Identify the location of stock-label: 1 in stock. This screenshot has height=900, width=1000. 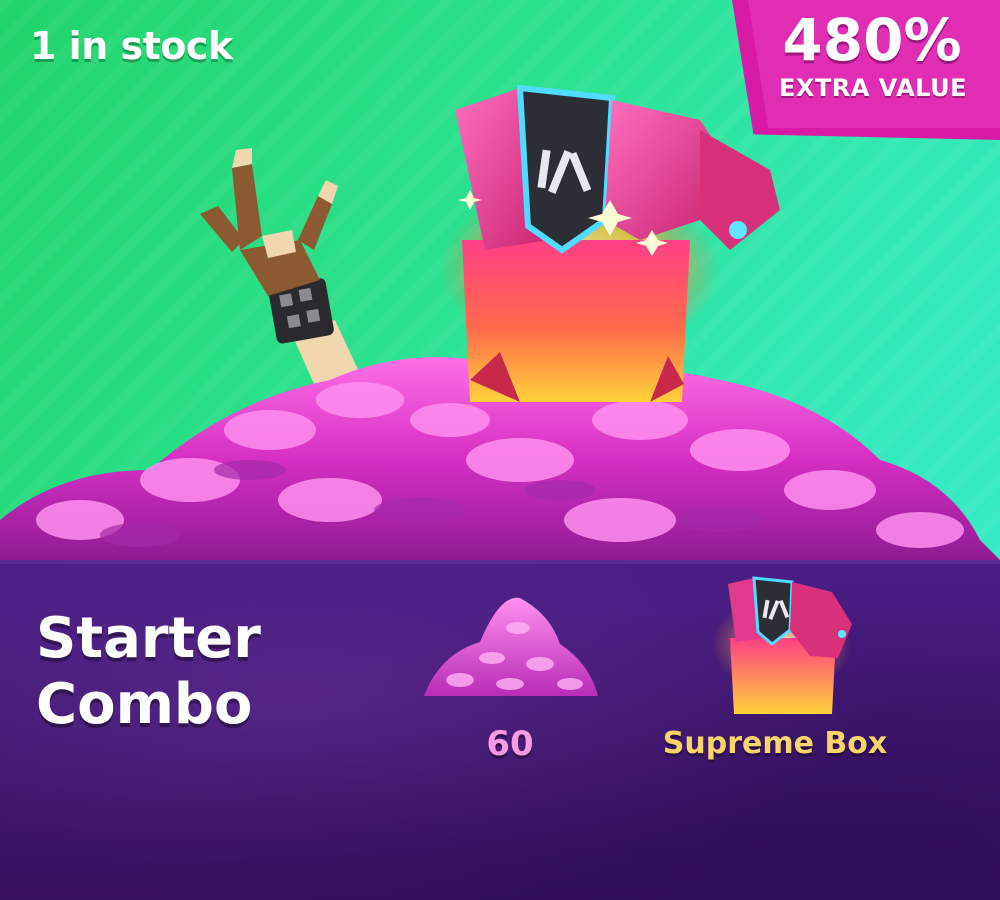
(131, 46).